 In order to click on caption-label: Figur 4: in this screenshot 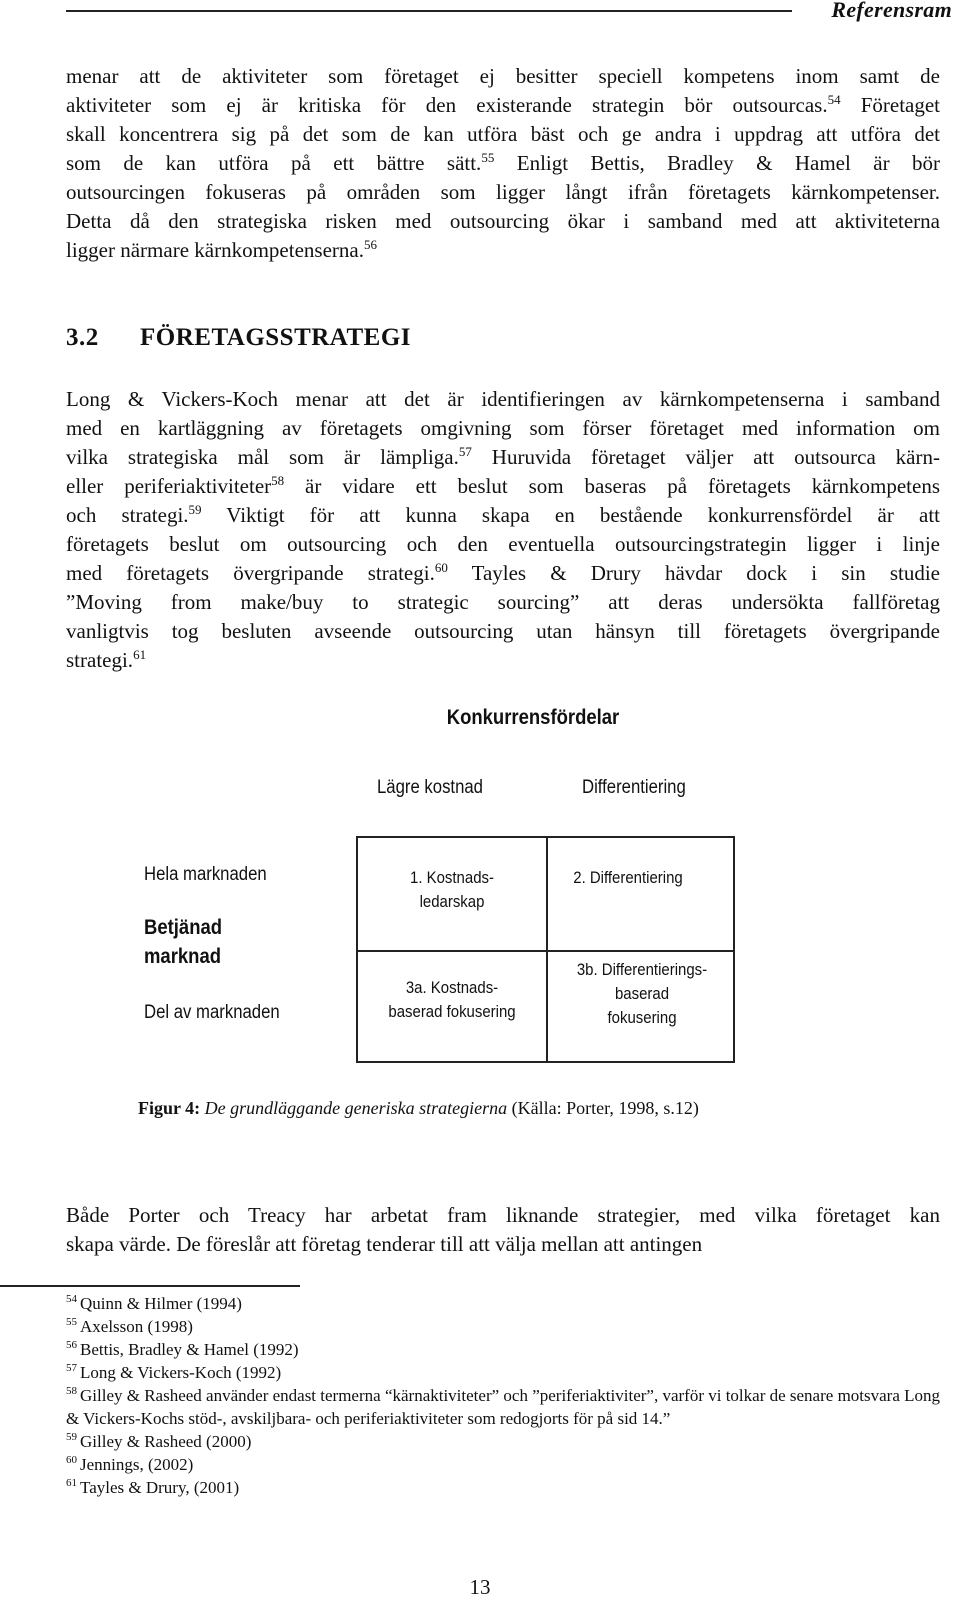, I will do `click(169, 1108)`.